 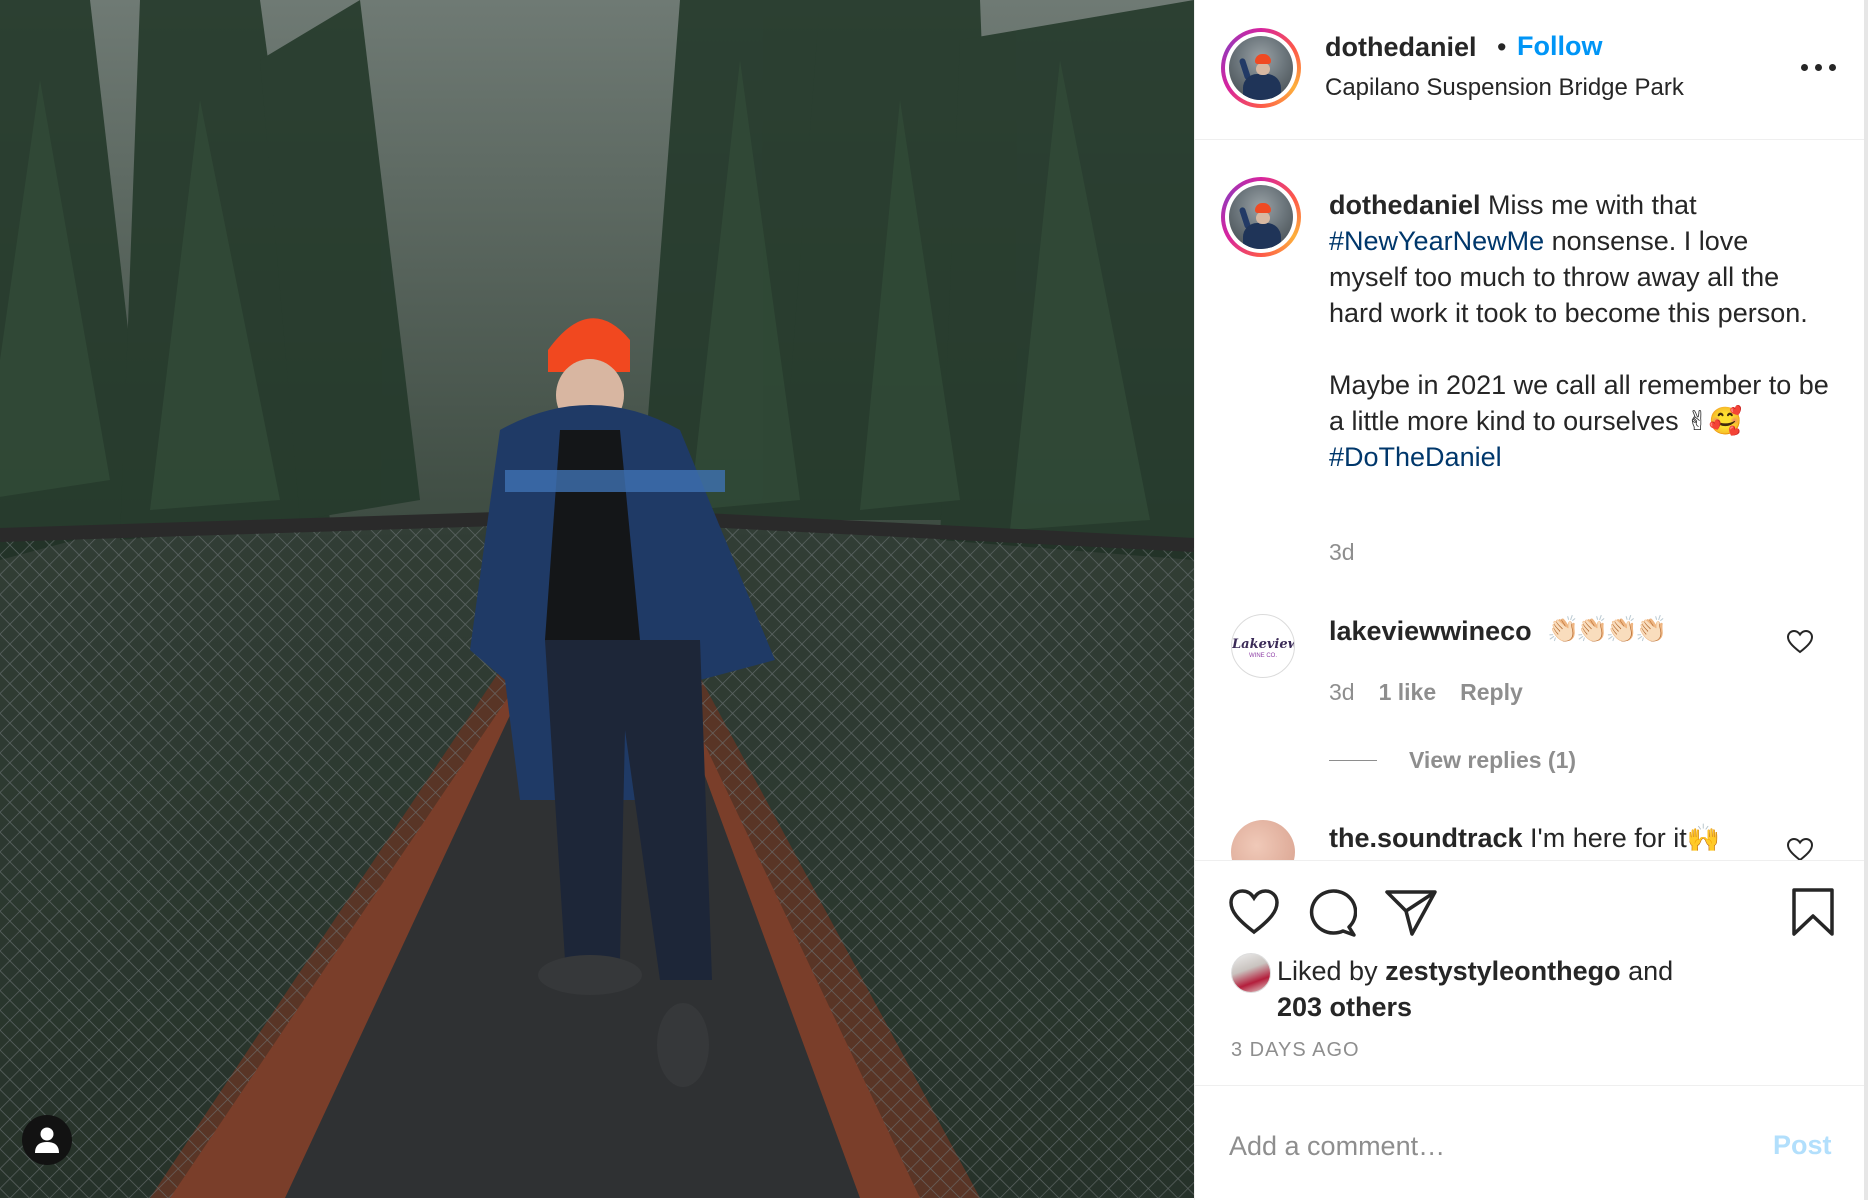 I want to click on bookmark-icon, so click(x=1813, y=912).